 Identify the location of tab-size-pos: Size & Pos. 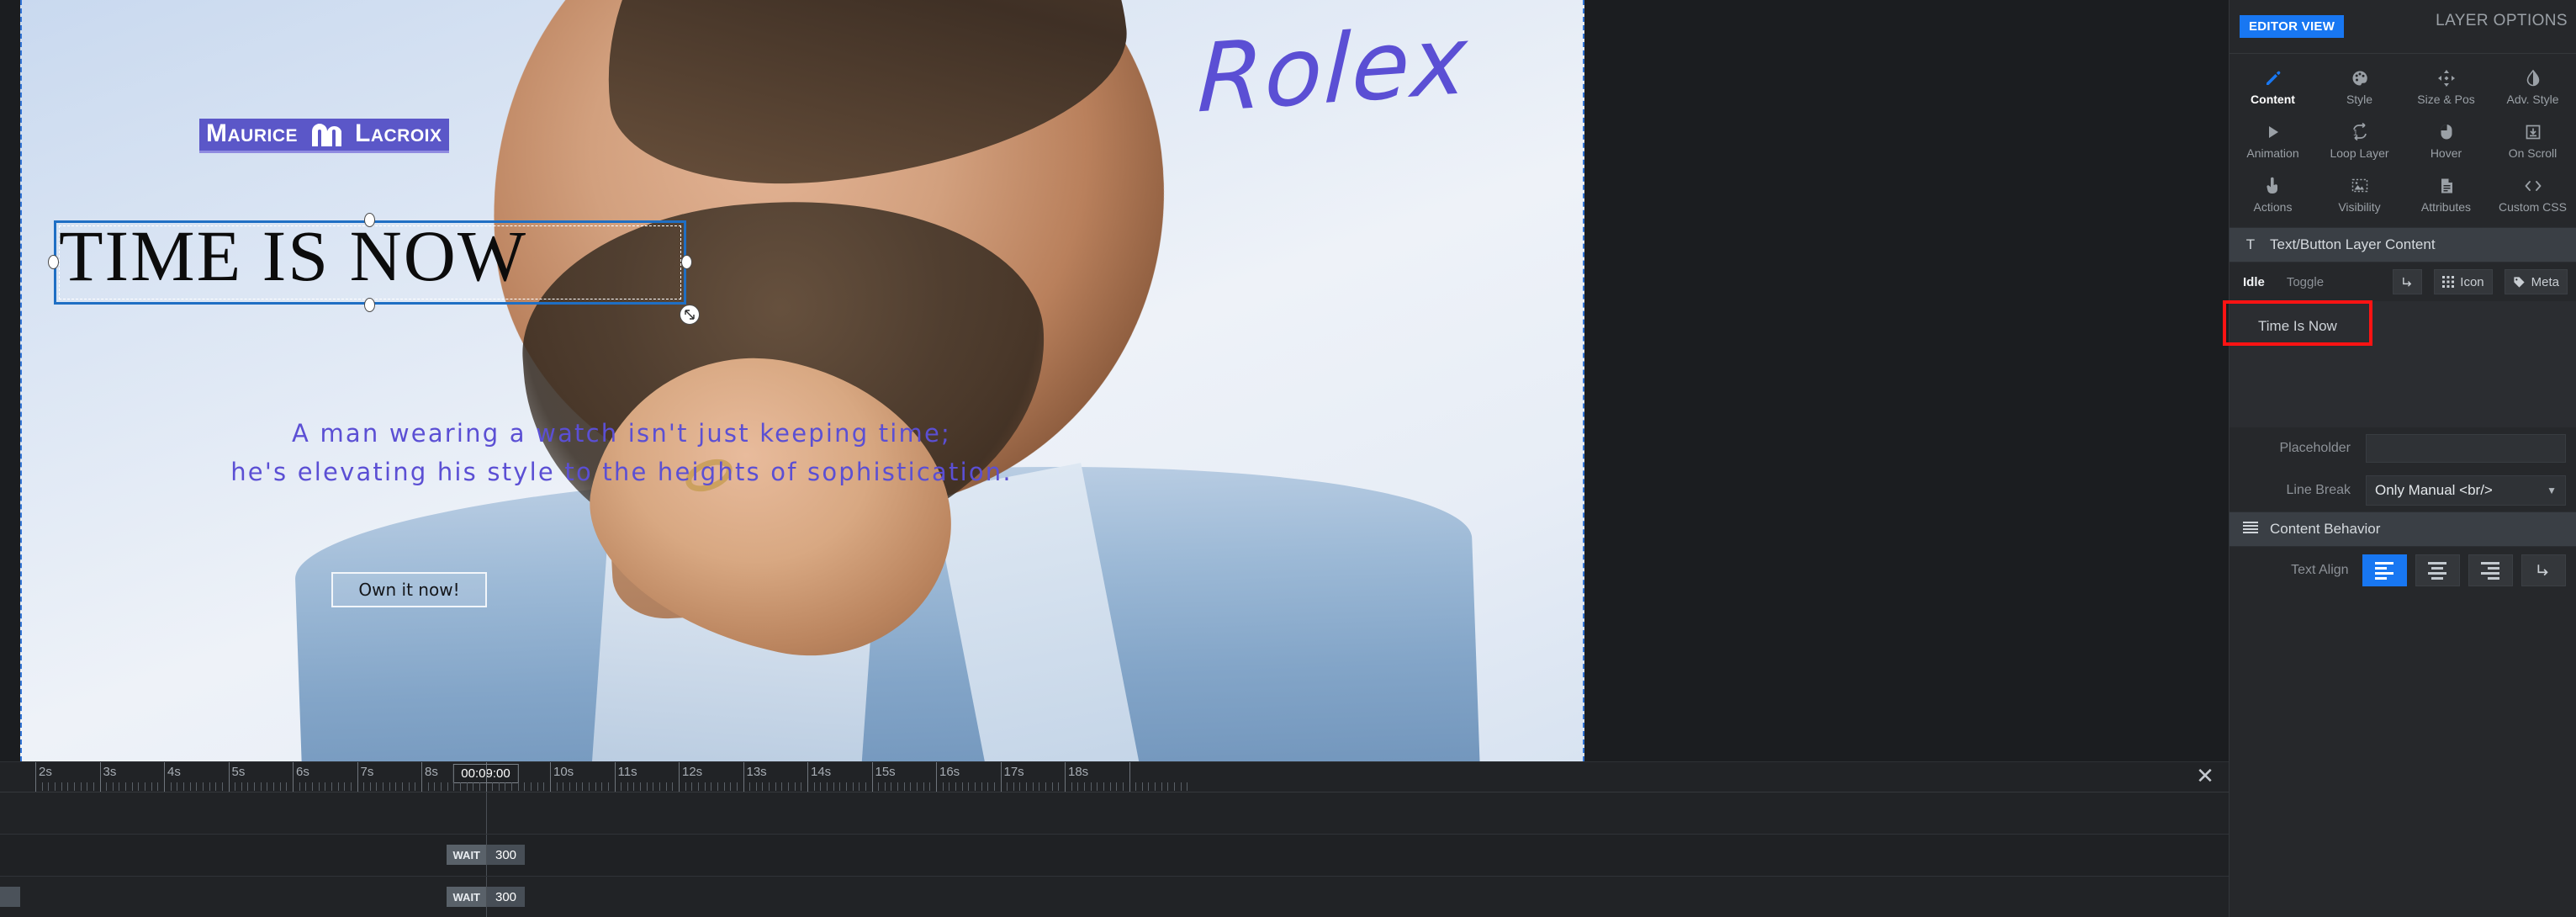
(2446, 87).